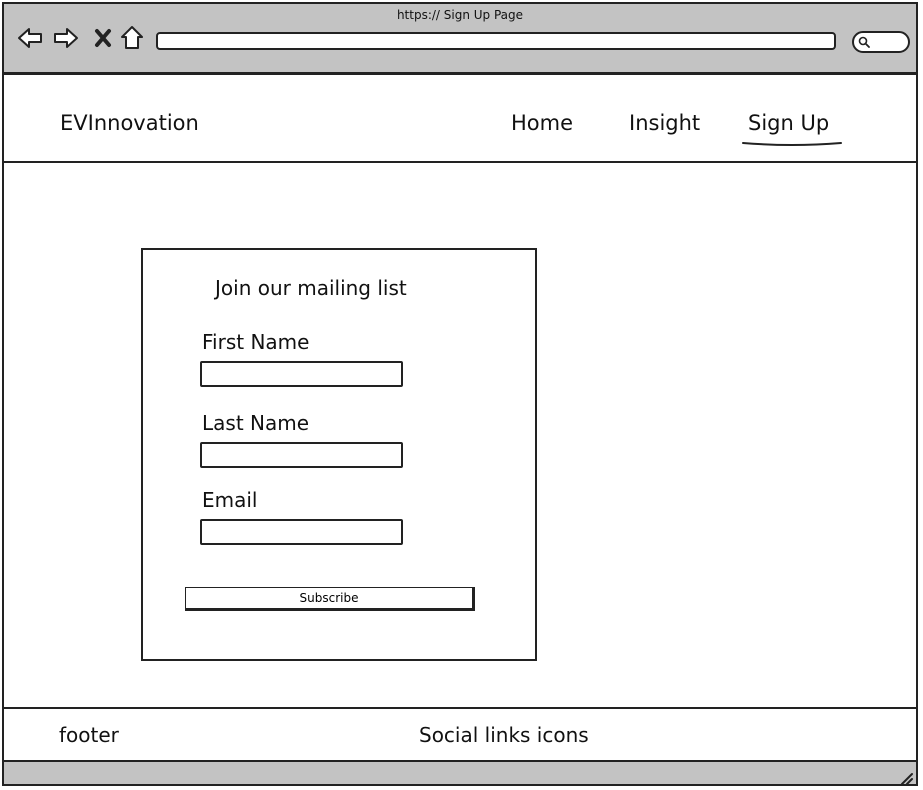 Image resolution: width=923 pixels, height=790 pixels. I want to click on home-button, so click(132, 38).